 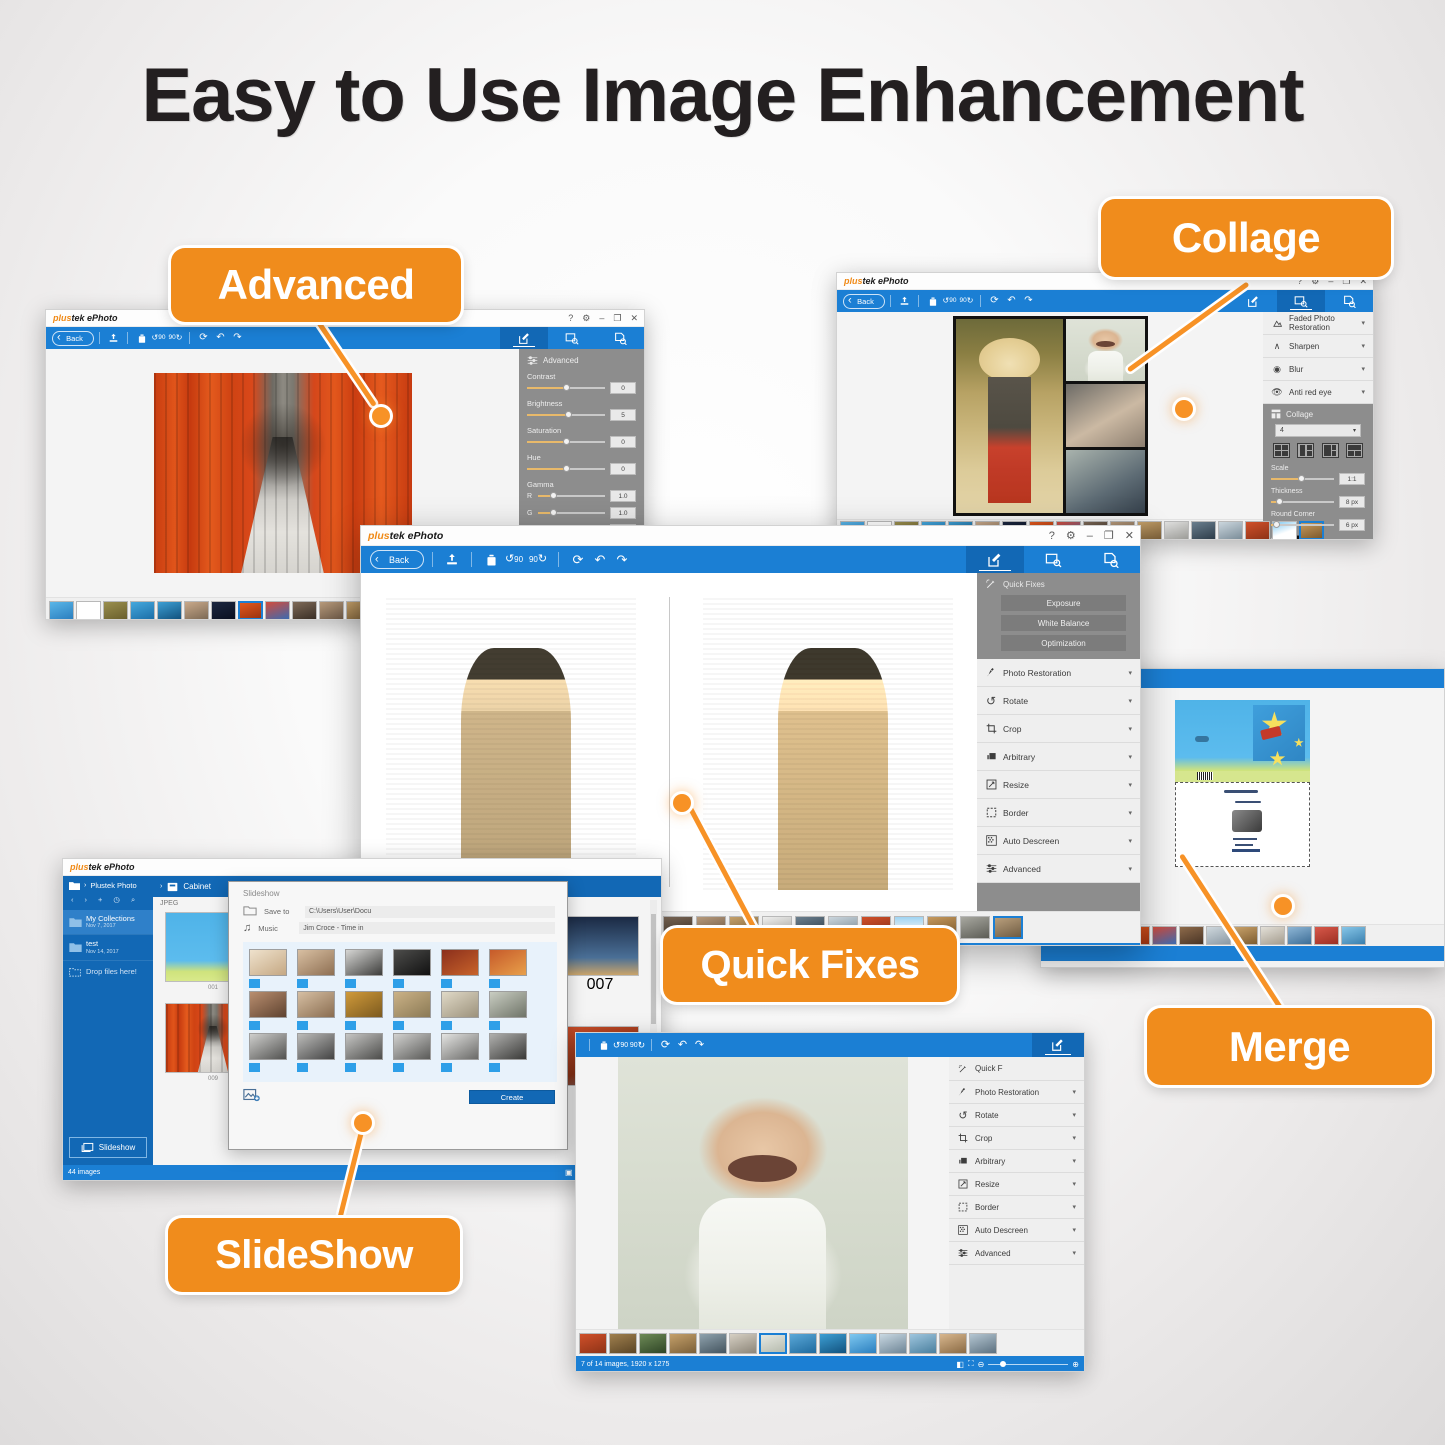 What do you see at coordinates (1318, 498) in the screenshot?
I see `collage-thickness-row: Thickness 8 px` at bounding box center [1318, 498].